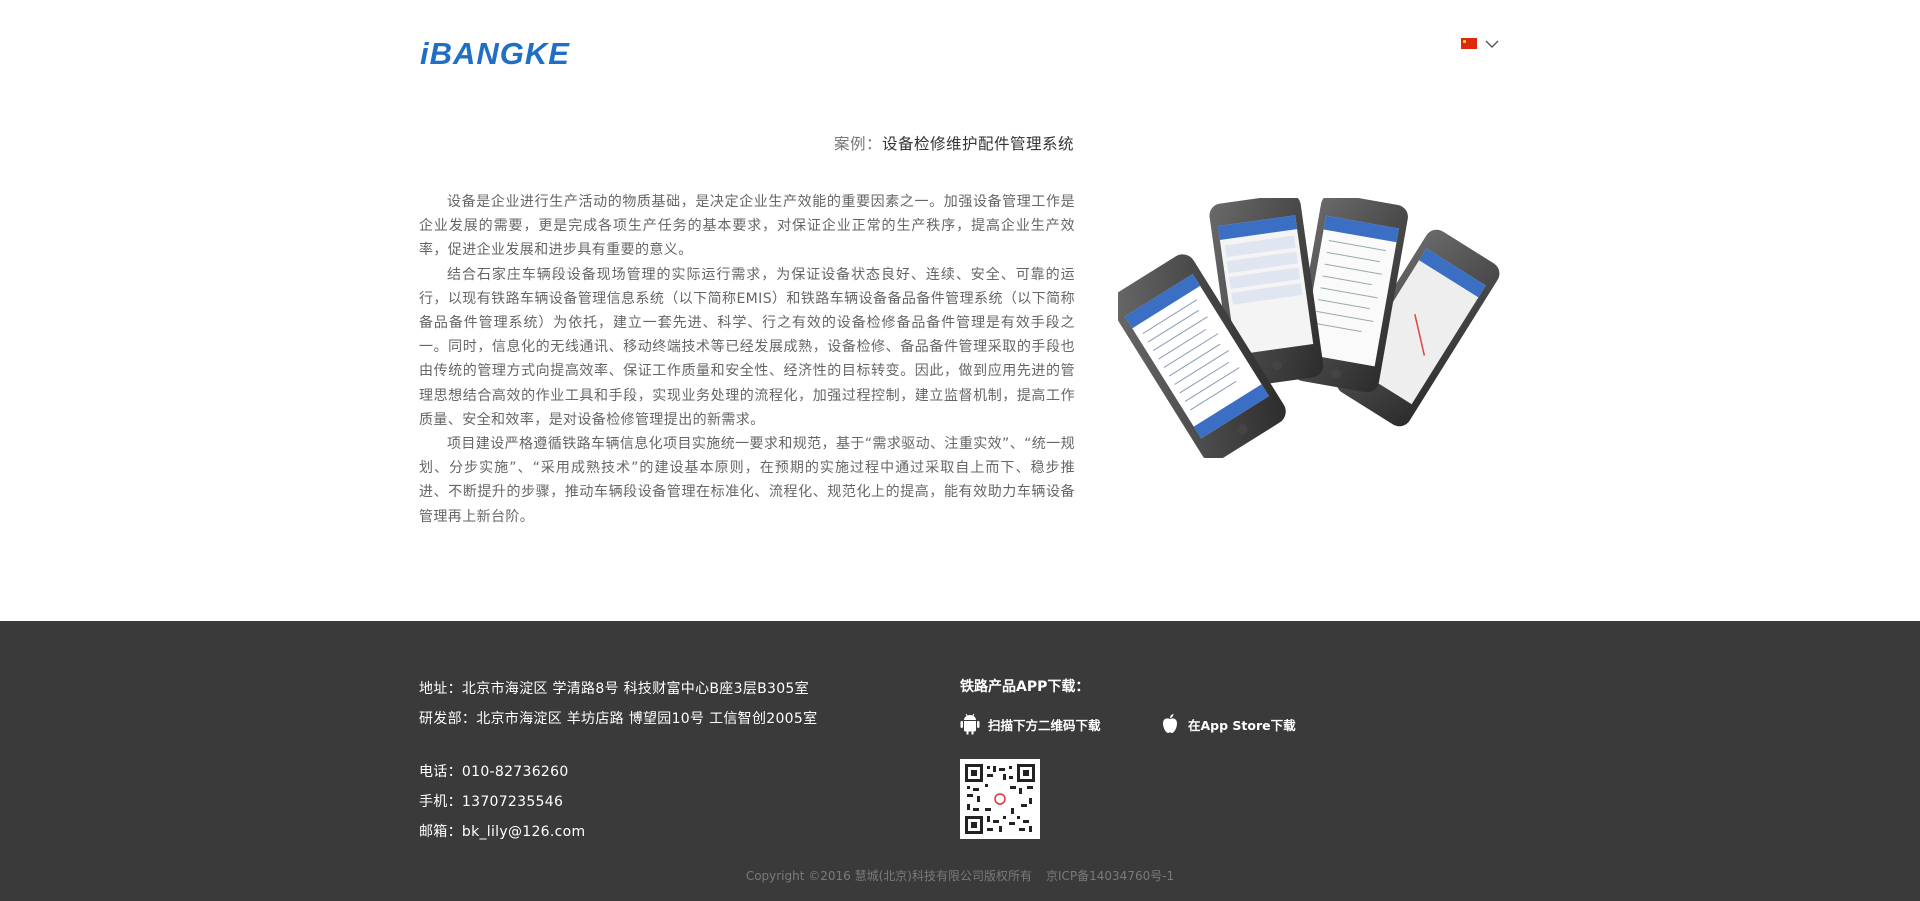  I want to click on android-download-link: 扫描下方二维码下载, so click(1030, 724).